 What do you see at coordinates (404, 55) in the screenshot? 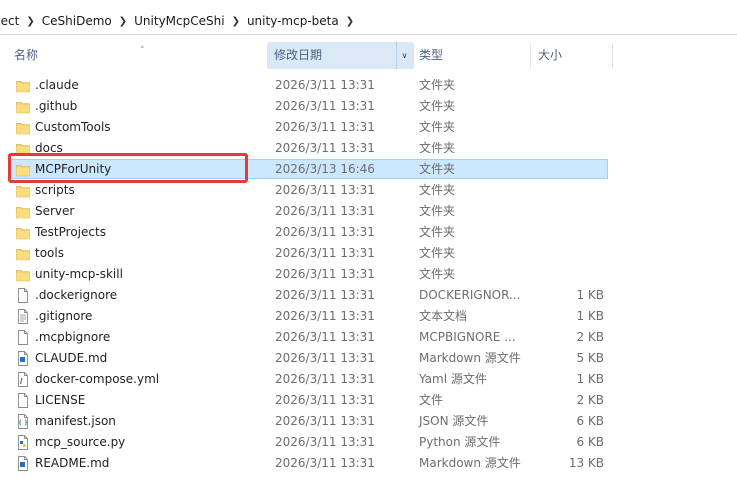
I see `column-filter-dropdown-icon: ∨` at bounding box center [404, 55].